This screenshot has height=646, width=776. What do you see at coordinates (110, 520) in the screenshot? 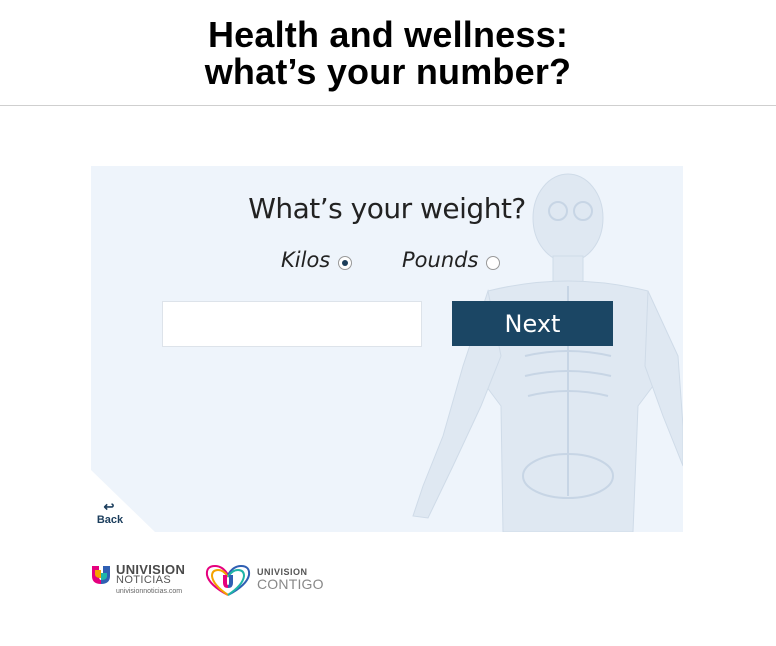
I see `back-label: Back` at bounding box center [110, 520].